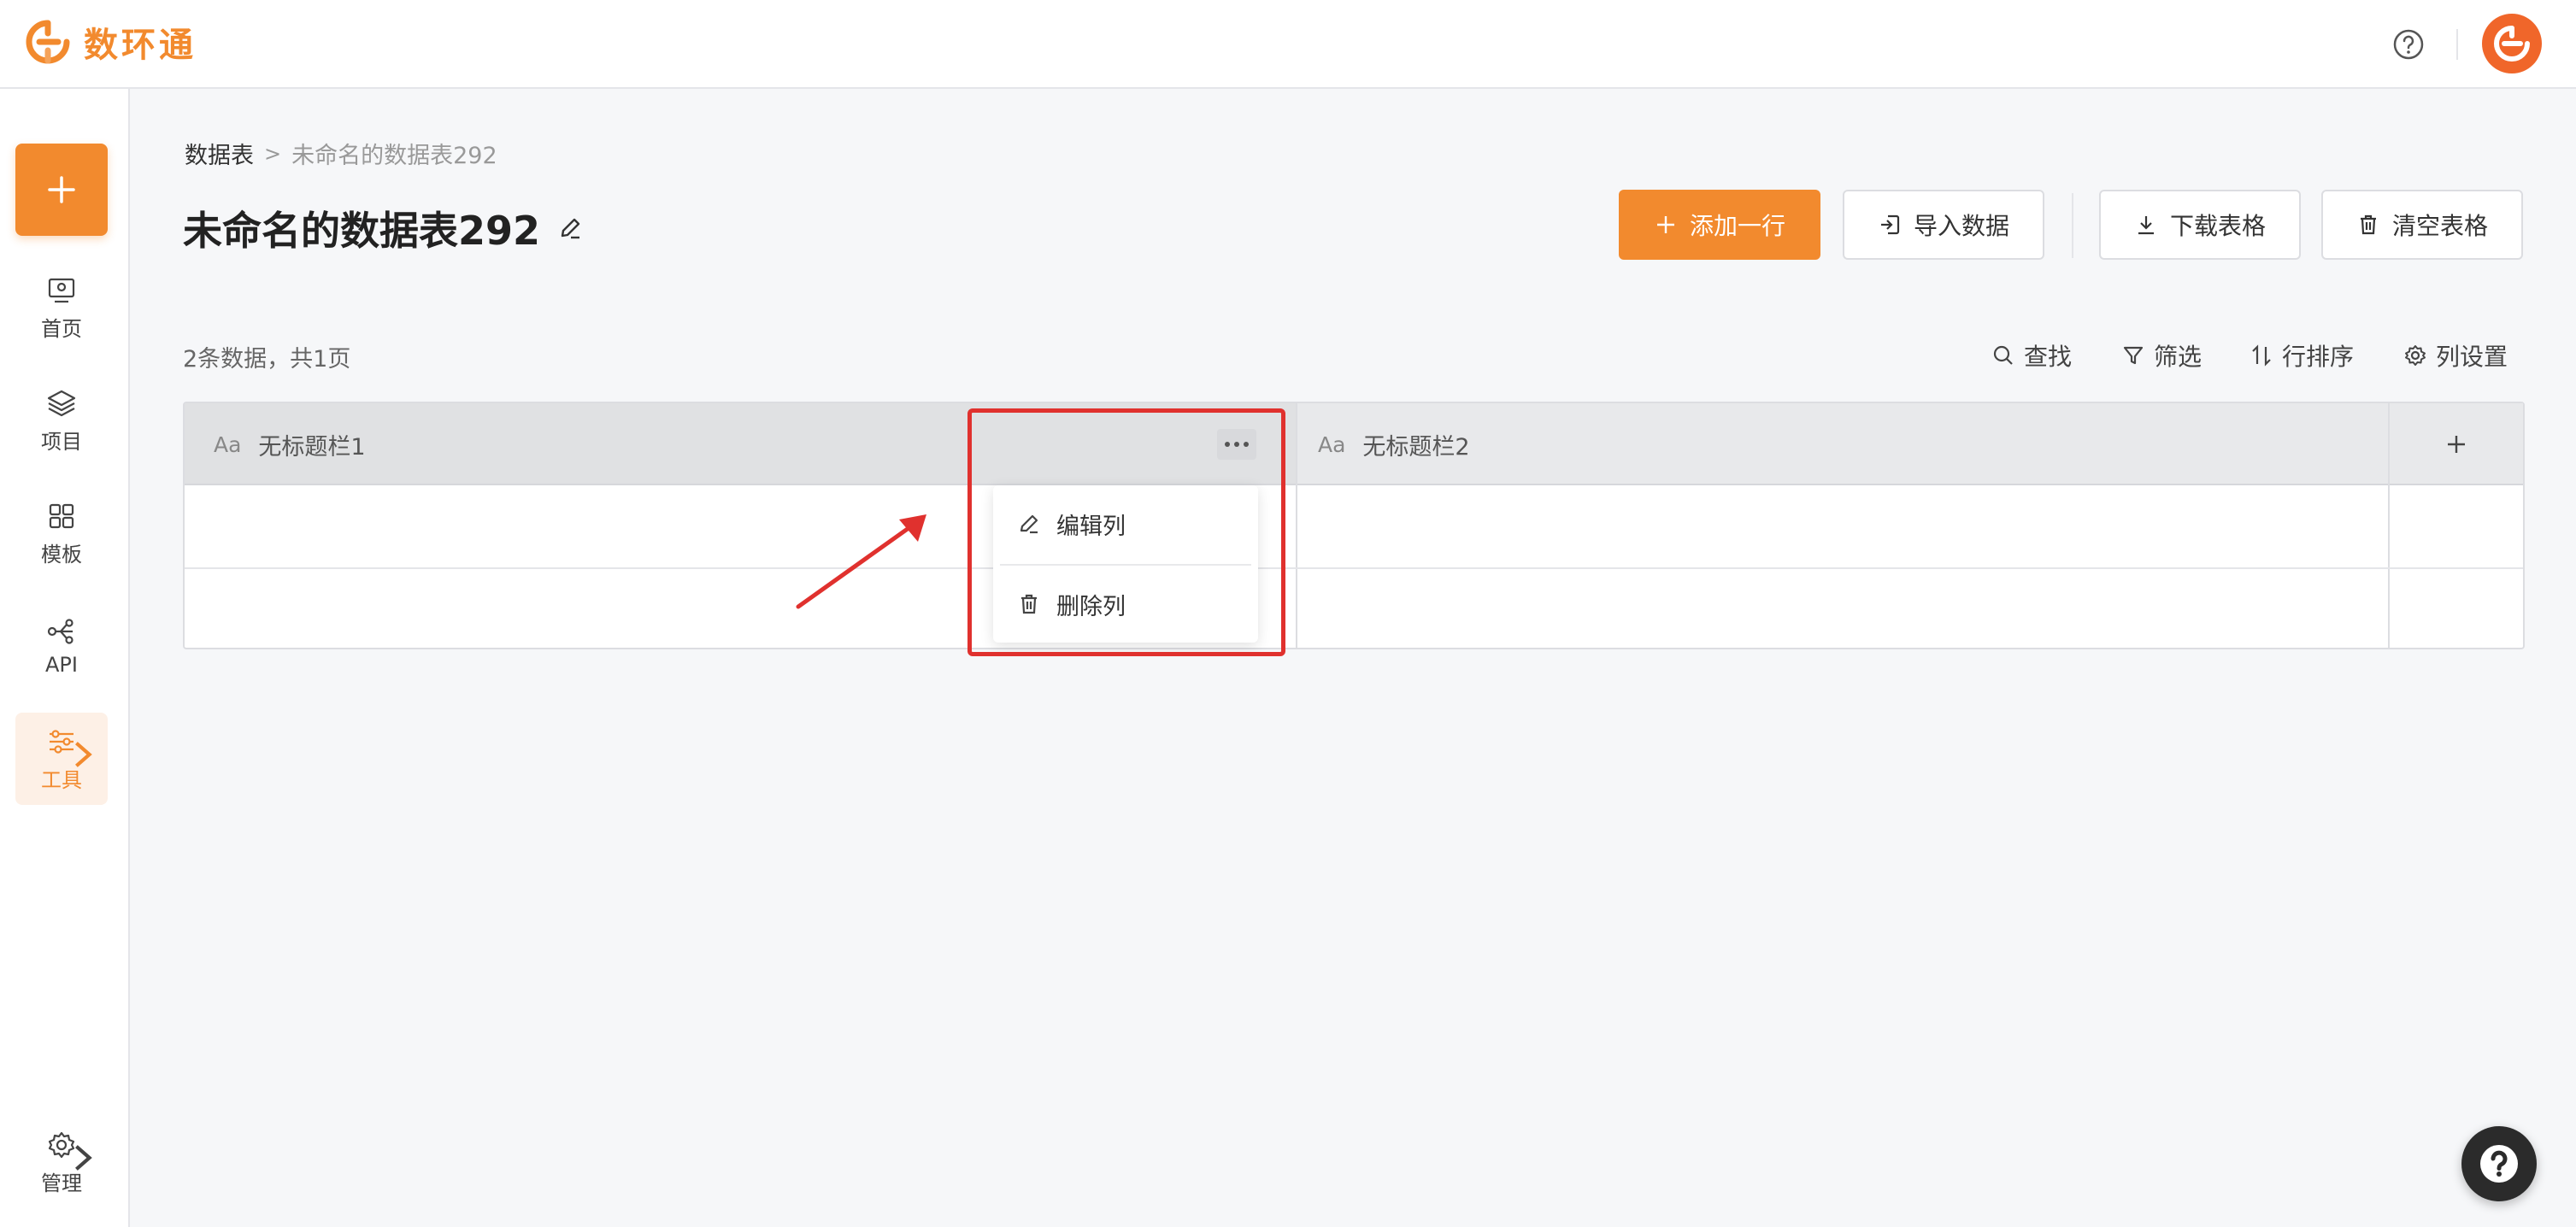 The image size is (2576, 1227). What do you see at coordinates (2472, 357) in the screenshot?
I see `column-settings-label: 列设置` at bounding box center [2472, 357].